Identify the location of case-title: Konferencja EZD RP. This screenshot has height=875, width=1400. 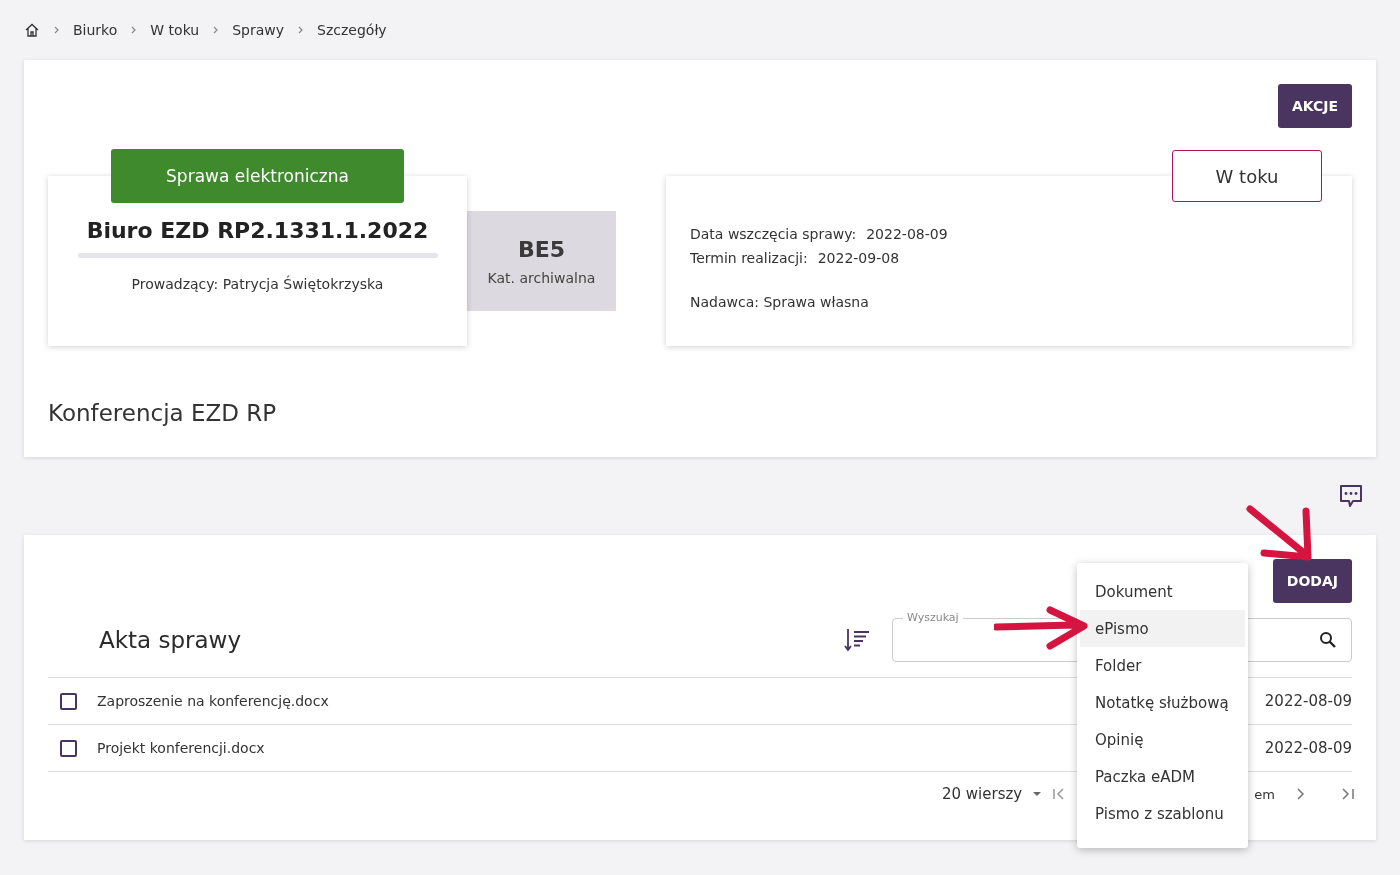
(163, 413).